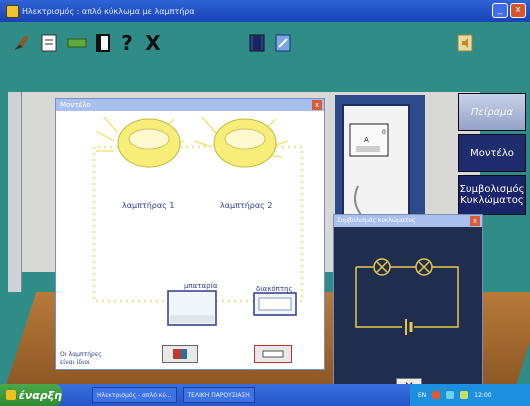  Describe the element at coordinates (246, 205) in the screenshot. I see `lamp-2-label: λαμπτήρας 2` at that location.